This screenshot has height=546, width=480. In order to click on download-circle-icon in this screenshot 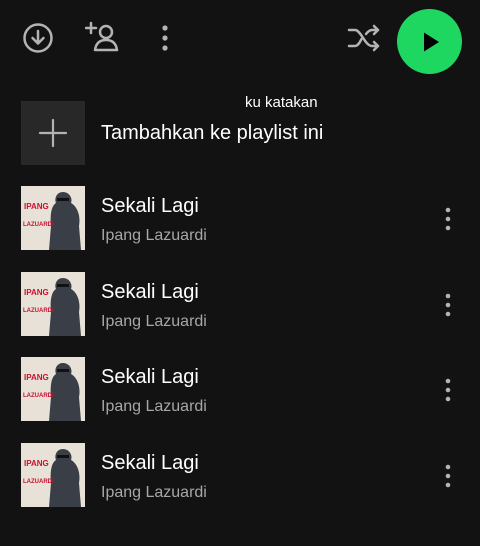, I will do `click(38, 38)`.